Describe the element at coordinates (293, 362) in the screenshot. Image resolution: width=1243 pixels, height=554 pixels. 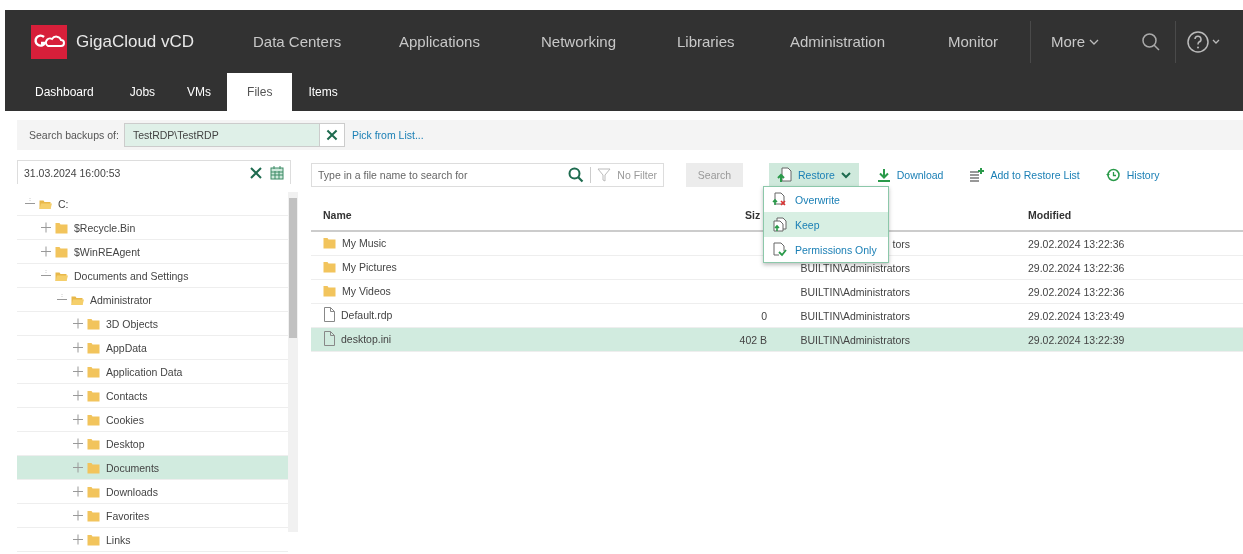
I see `scrollbar` at that location.